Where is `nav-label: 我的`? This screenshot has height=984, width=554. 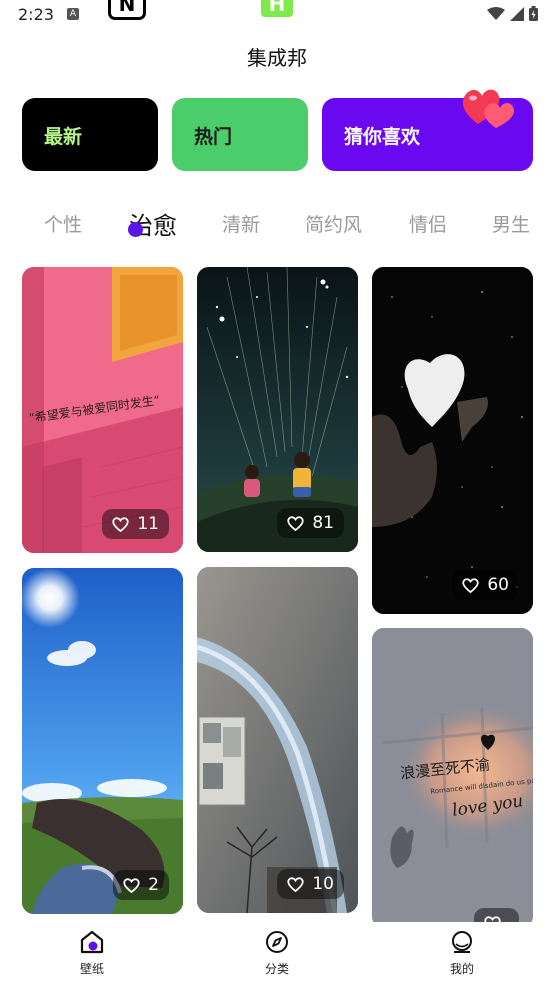 nav-label: 我的 is located at coordinates (461, 969).